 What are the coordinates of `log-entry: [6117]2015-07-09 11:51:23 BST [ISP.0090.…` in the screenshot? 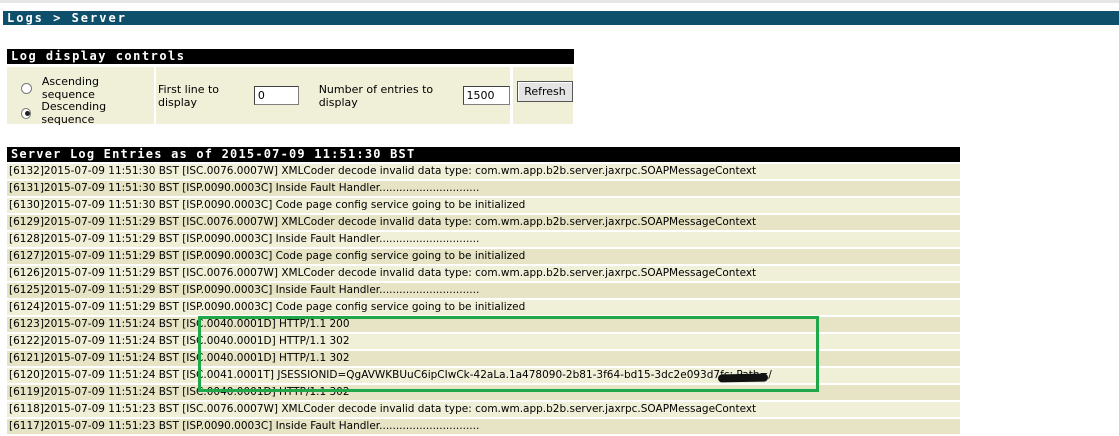 It's located at (483, 426).